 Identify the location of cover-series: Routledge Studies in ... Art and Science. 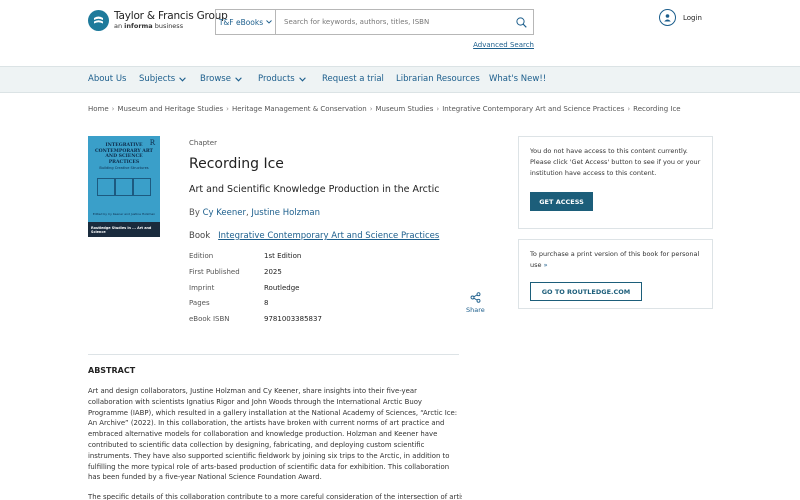
(121, 230).